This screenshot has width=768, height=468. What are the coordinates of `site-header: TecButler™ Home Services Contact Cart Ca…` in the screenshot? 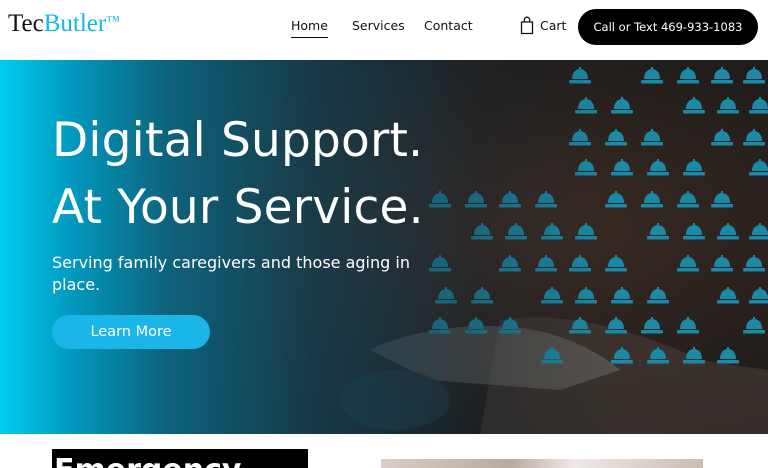 It's located at (384, 30).